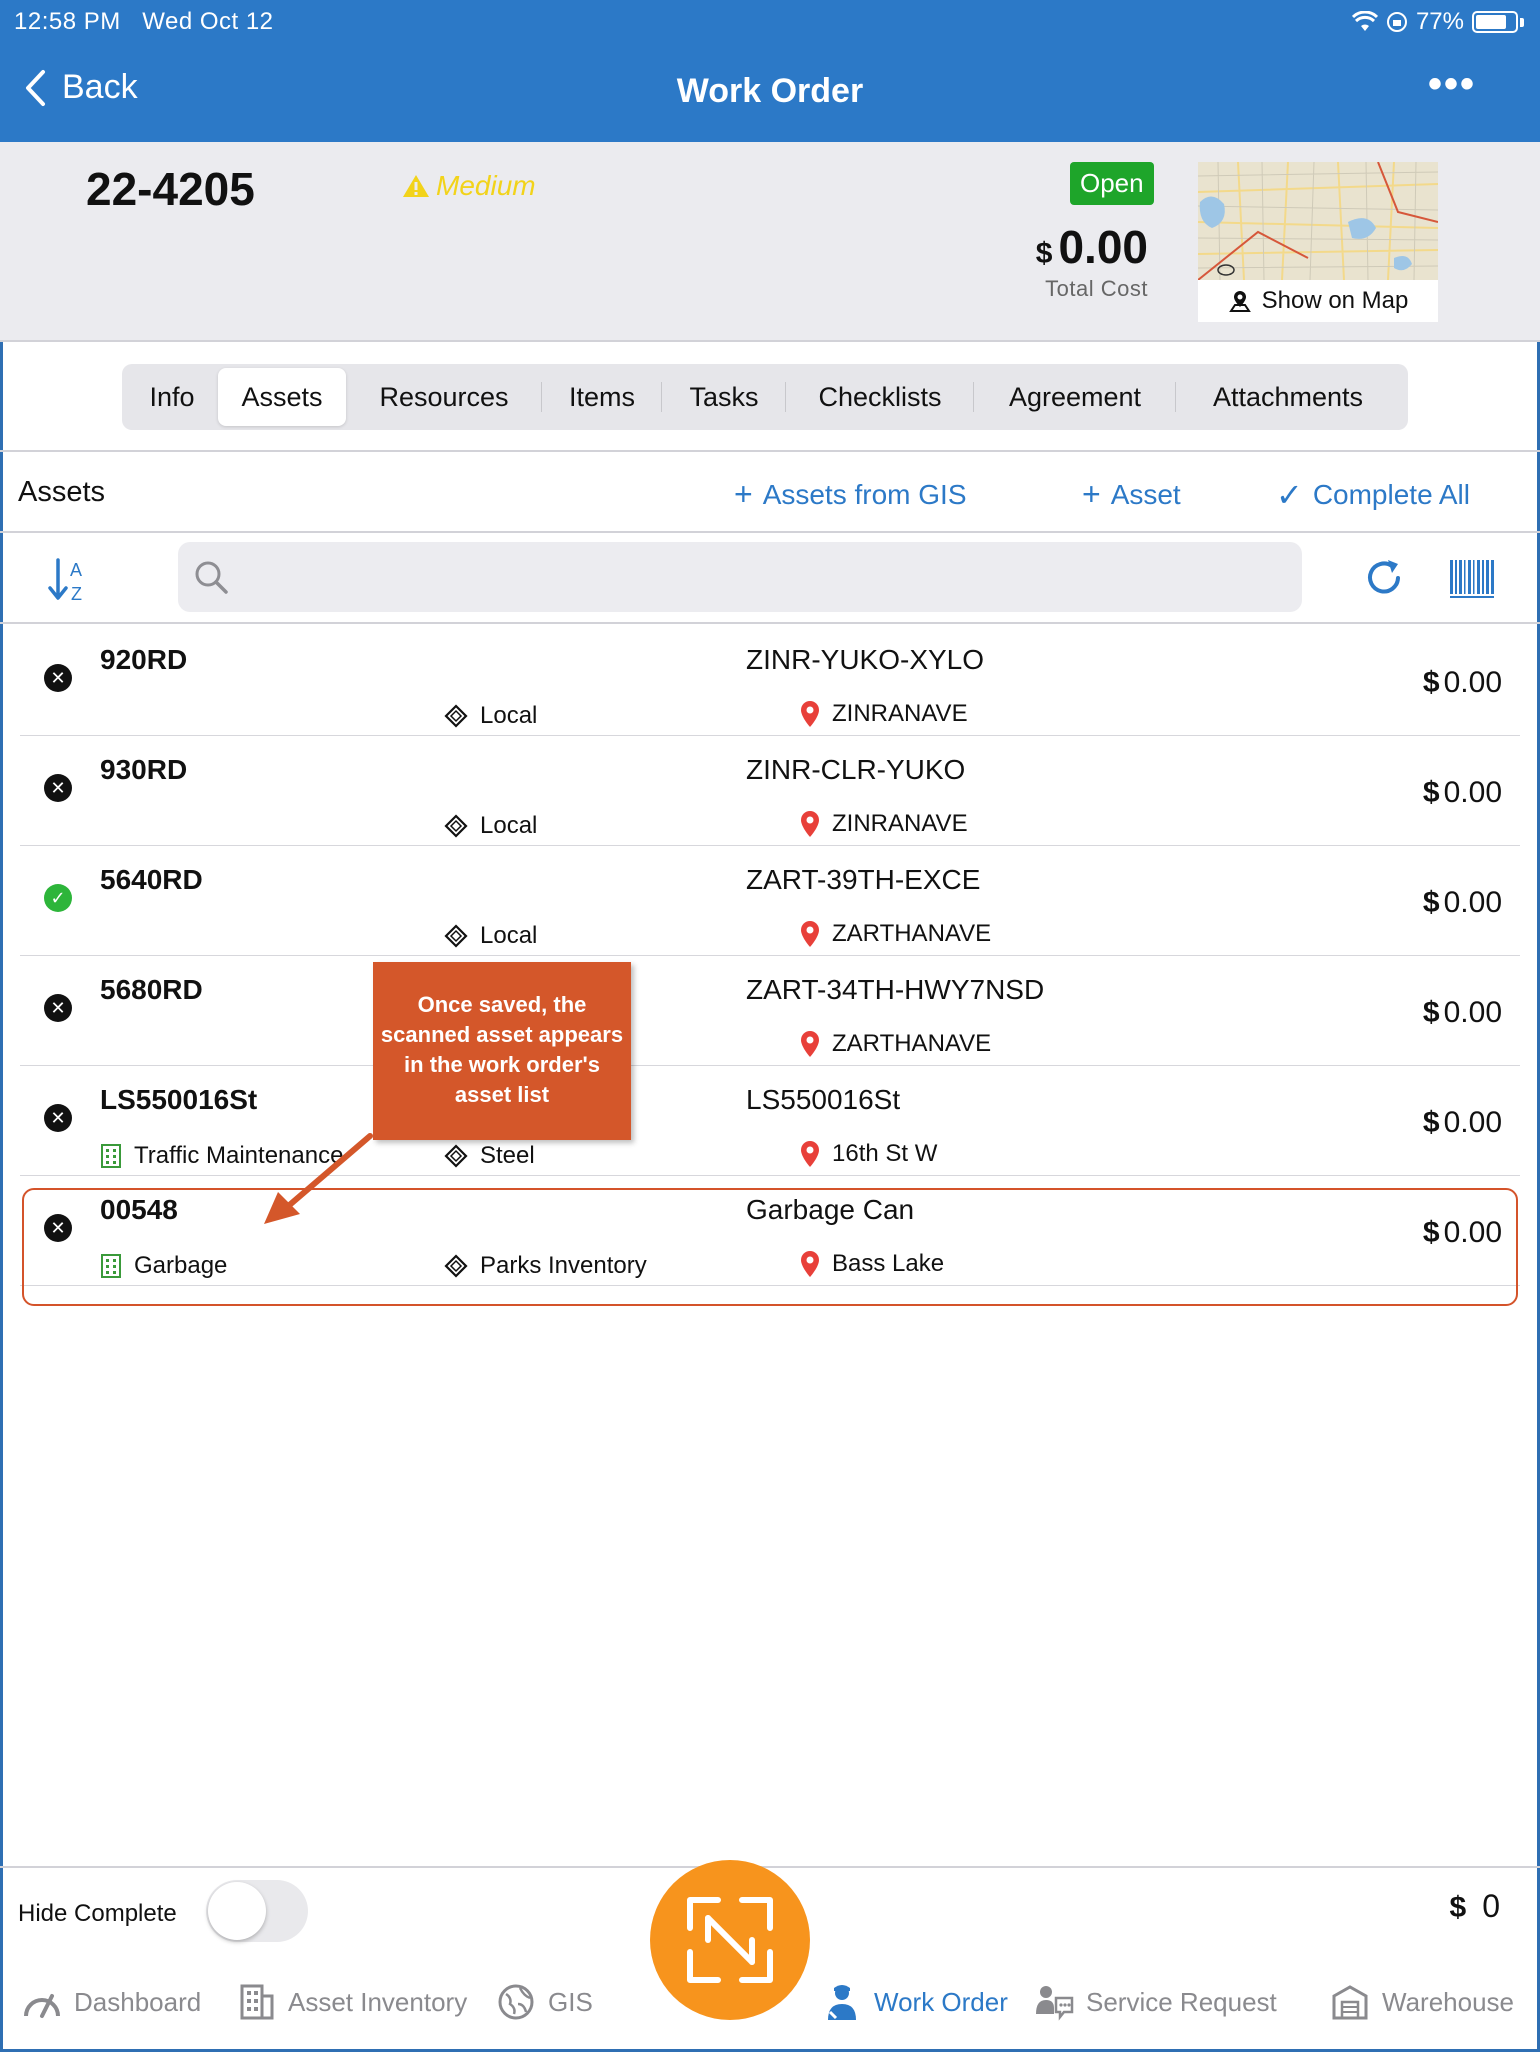 Image resolution: width=1540 pixels, height=2052 pixels. Describe the element at coordinates (1318, 221) in the screenshot. I see `map-image` at that location.